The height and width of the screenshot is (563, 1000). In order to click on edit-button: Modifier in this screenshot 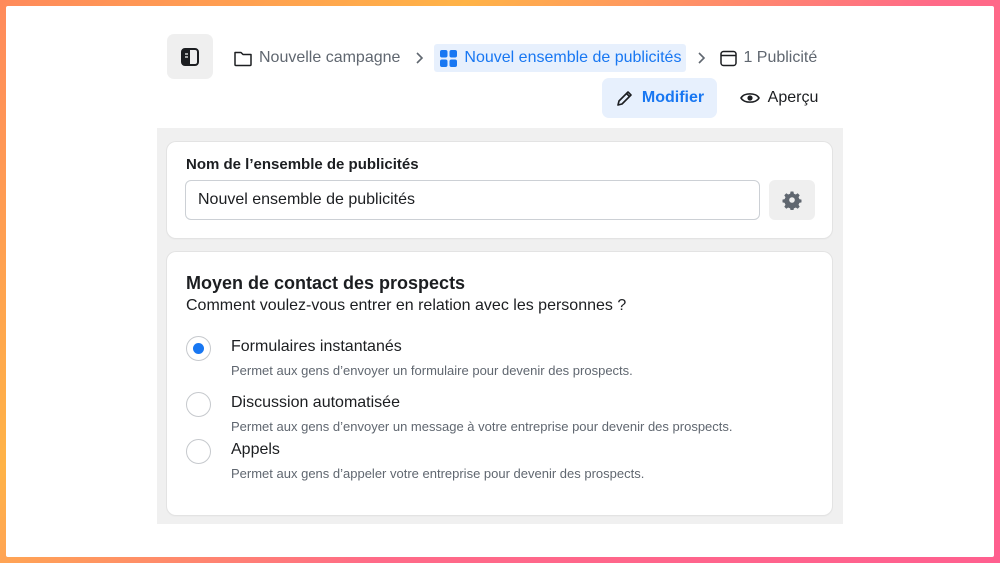, I will do `click(659, 98)`.